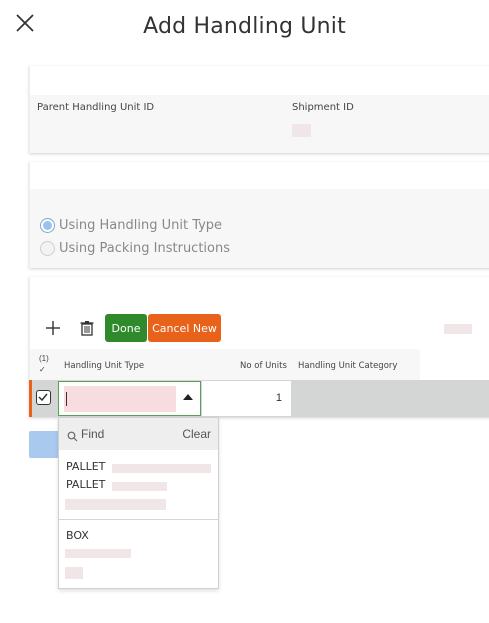  I want to click on row-active-indicator, so click(30, 398).